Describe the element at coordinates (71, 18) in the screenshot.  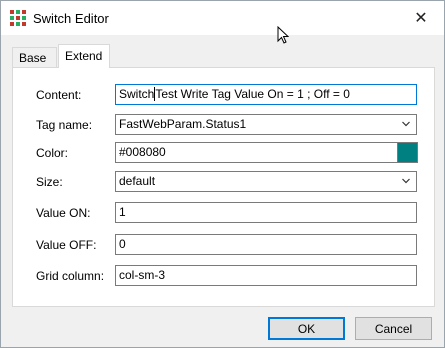
I see `window-title: Switch Editor` at that location.